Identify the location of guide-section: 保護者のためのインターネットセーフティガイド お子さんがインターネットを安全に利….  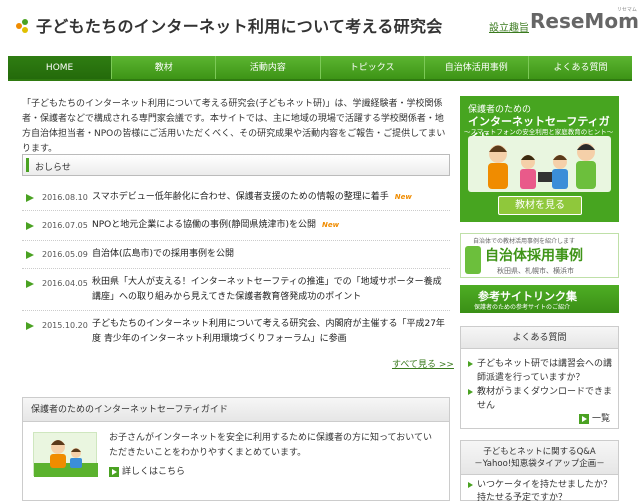
(236, 449).